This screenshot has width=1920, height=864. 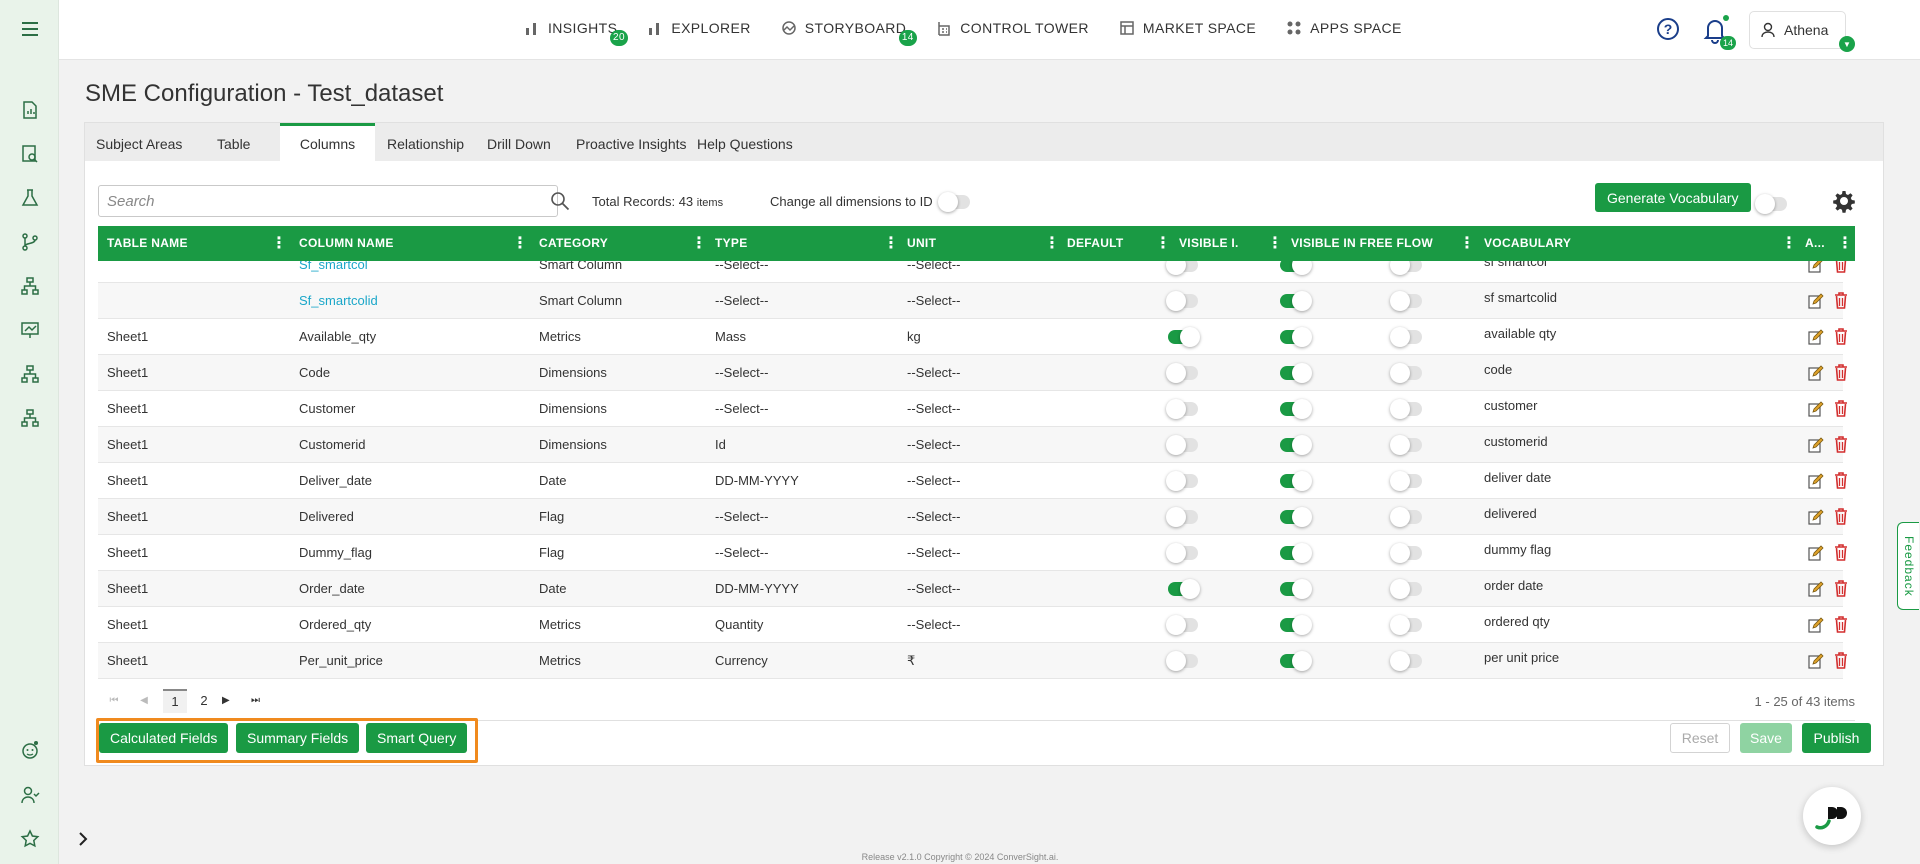 What do you see at coordinates (204, 701) in the screenshot?
I see `page-2: 2` at bounding box center [204, 701].